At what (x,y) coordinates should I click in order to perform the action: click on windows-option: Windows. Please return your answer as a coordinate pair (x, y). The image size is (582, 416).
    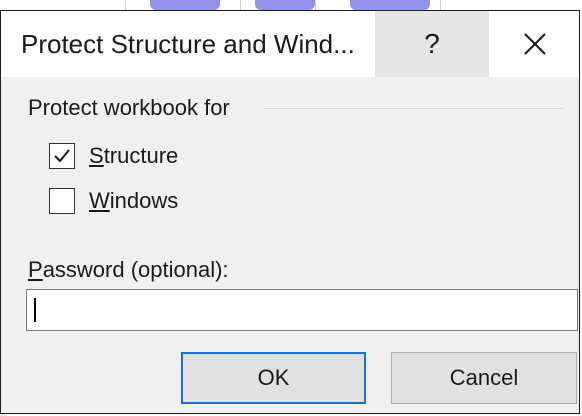
    Looking at the image, I should click on (113, 201).